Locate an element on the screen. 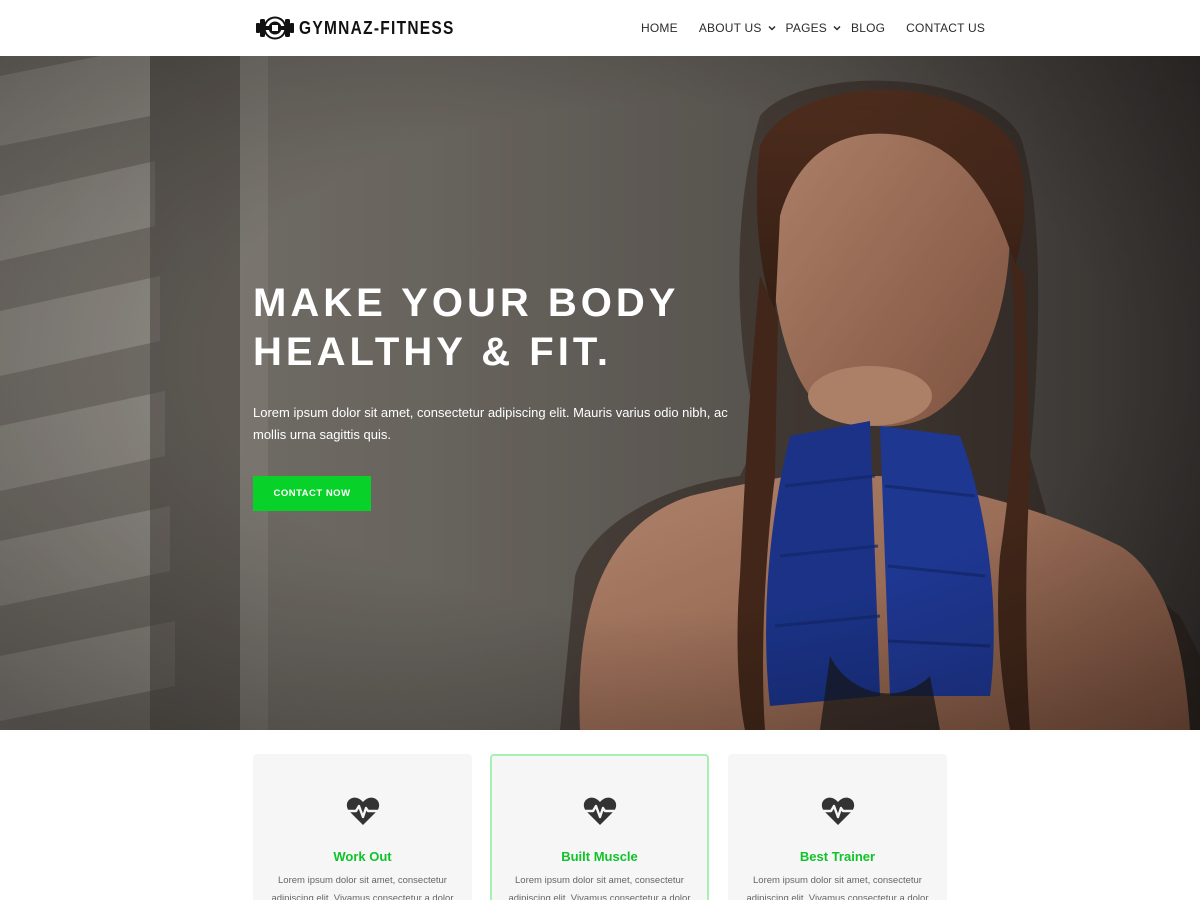 The height and width of the screenshot is (900, 1200). feature-title: Built Muscle is located at coordinates (599, 856).